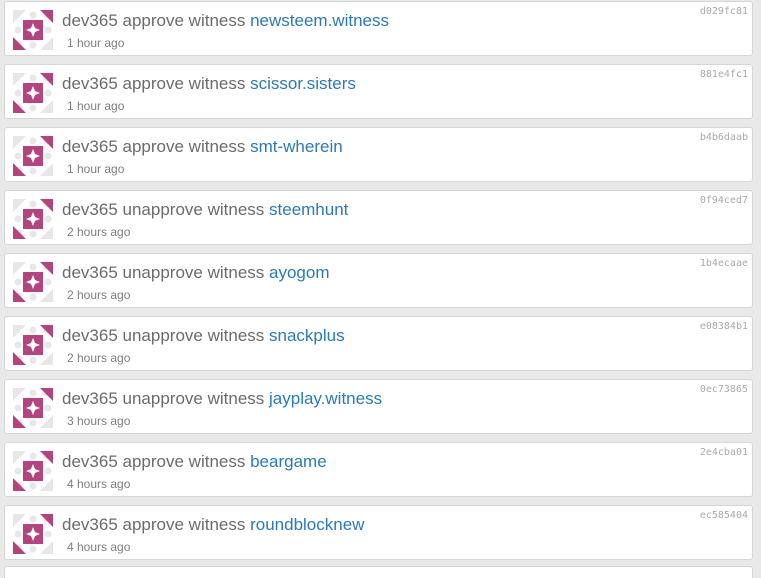 This screenshot has height=578, width=761. Describe the element at coordinates (724, 264) in the screenshot. I see `transaction-id-link: 1b4ecaae` at that location.